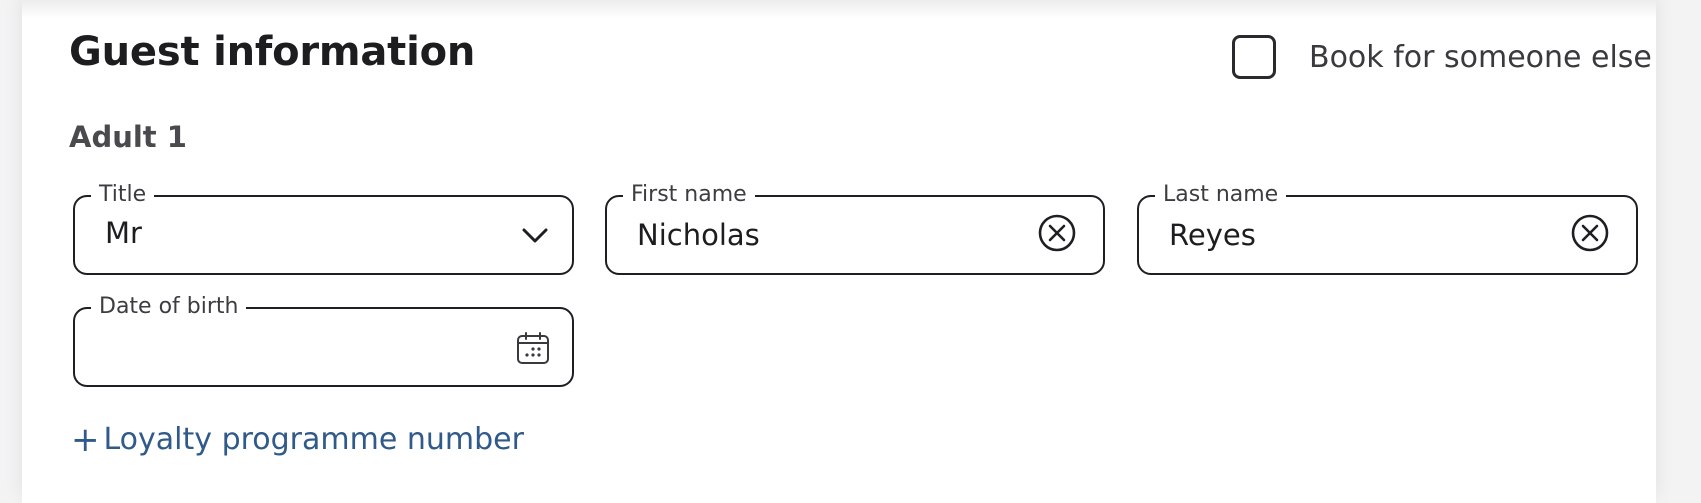 This screenshot has width=1701, height=503. What do you see at coordinates (272, 52) in the screenshot?
I see `section-heading: Guest information` at bounding box center [272, 52].